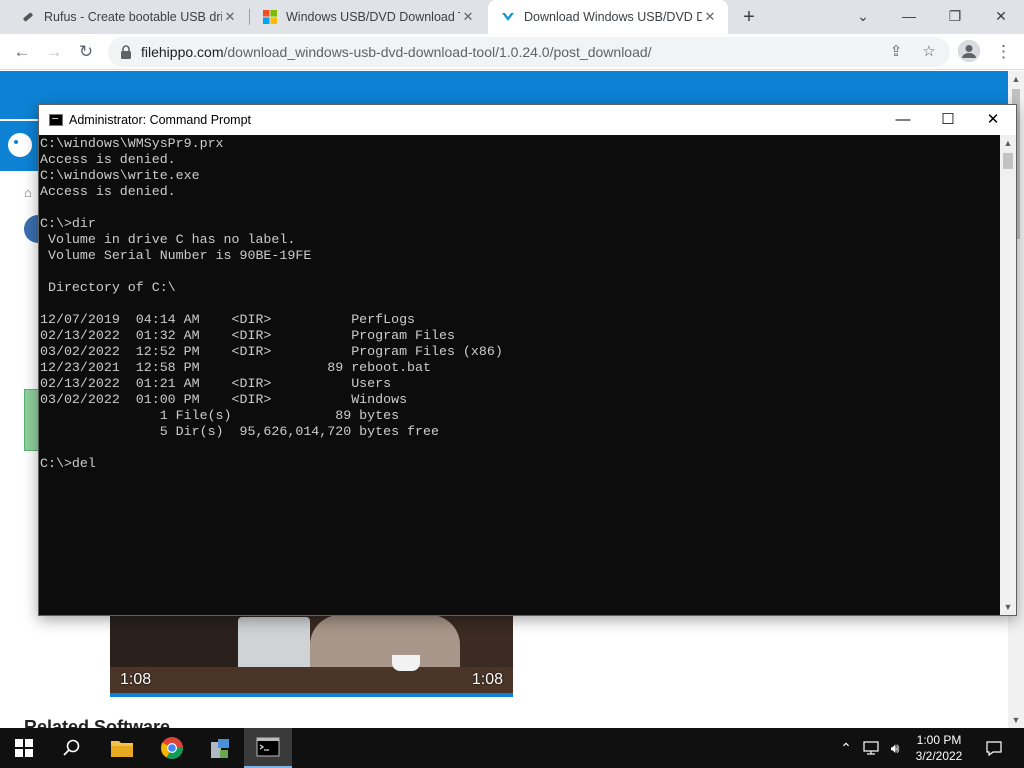 The width and height of the screenshot is (1024, 768). What do you see at coordinates (373, 17) in the screenshot?
I see `tab-title: Windows USB/DVD Download Tool` at bounding box center [373, 17].